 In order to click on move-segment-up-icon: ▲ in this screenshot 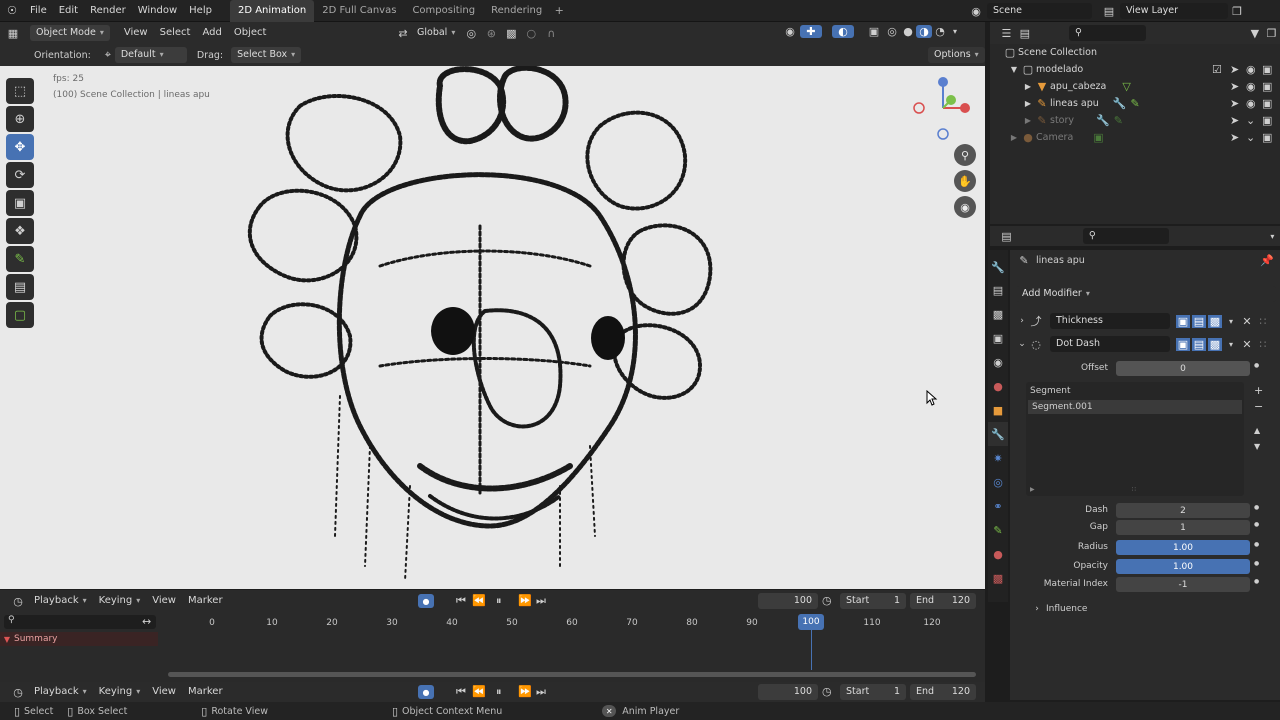, I will do `click(1257, 430)`.